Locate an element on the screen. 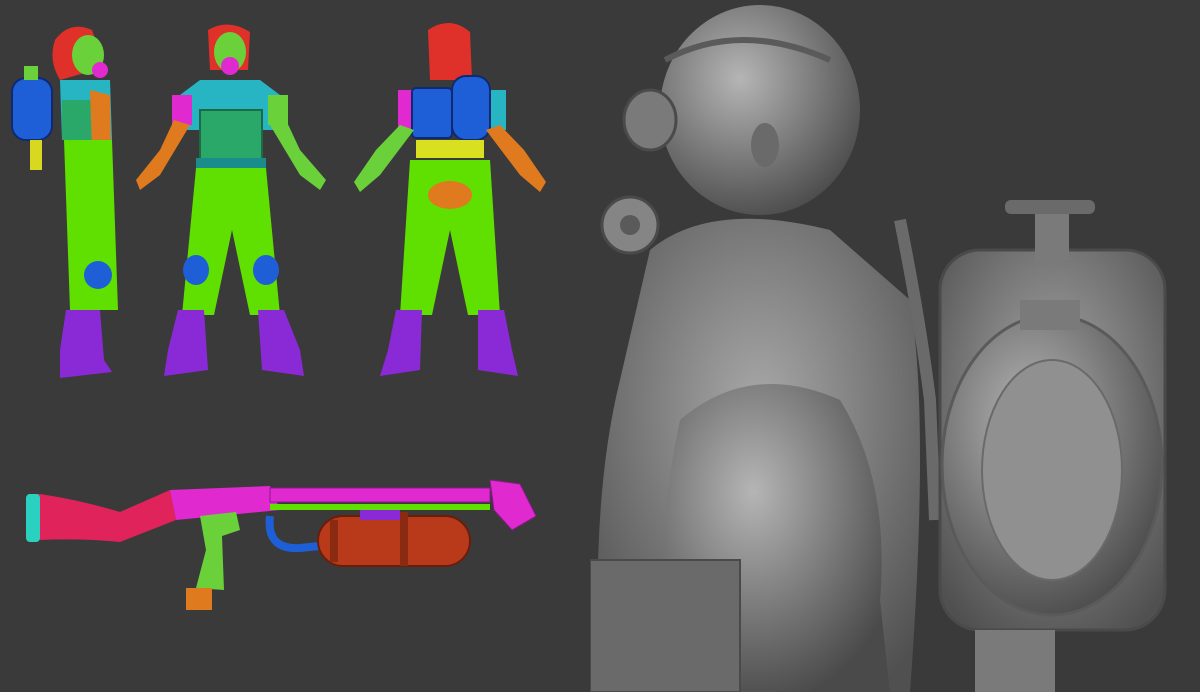  weapon-canvas is located at coordinates (281, 544).